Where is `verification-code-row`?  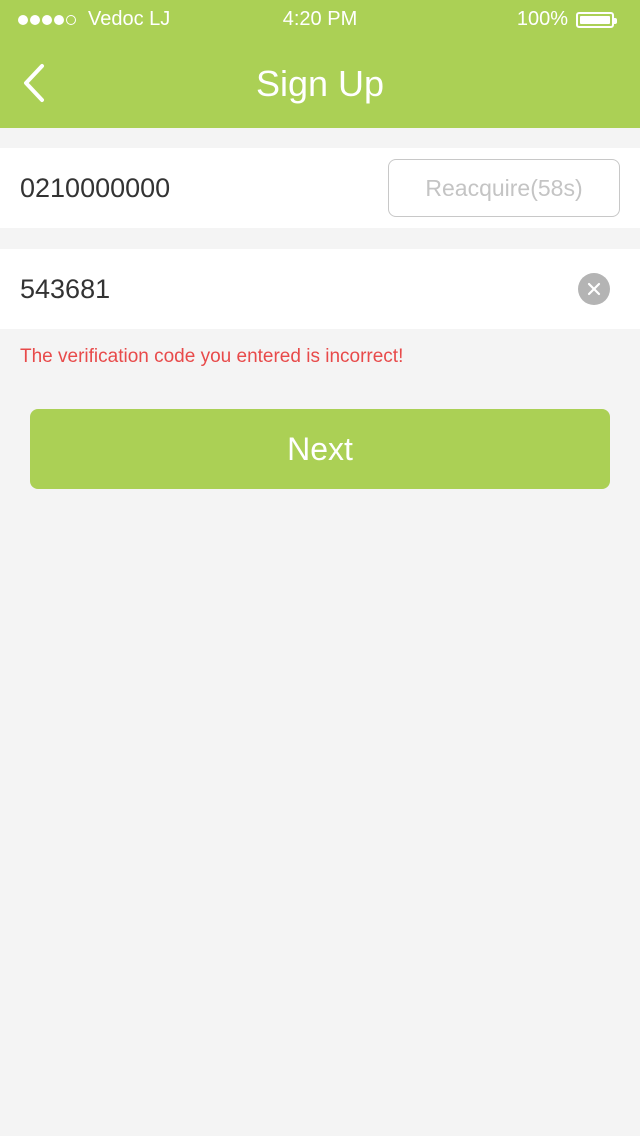
verification-code-row is located at coordinates (320, 289).